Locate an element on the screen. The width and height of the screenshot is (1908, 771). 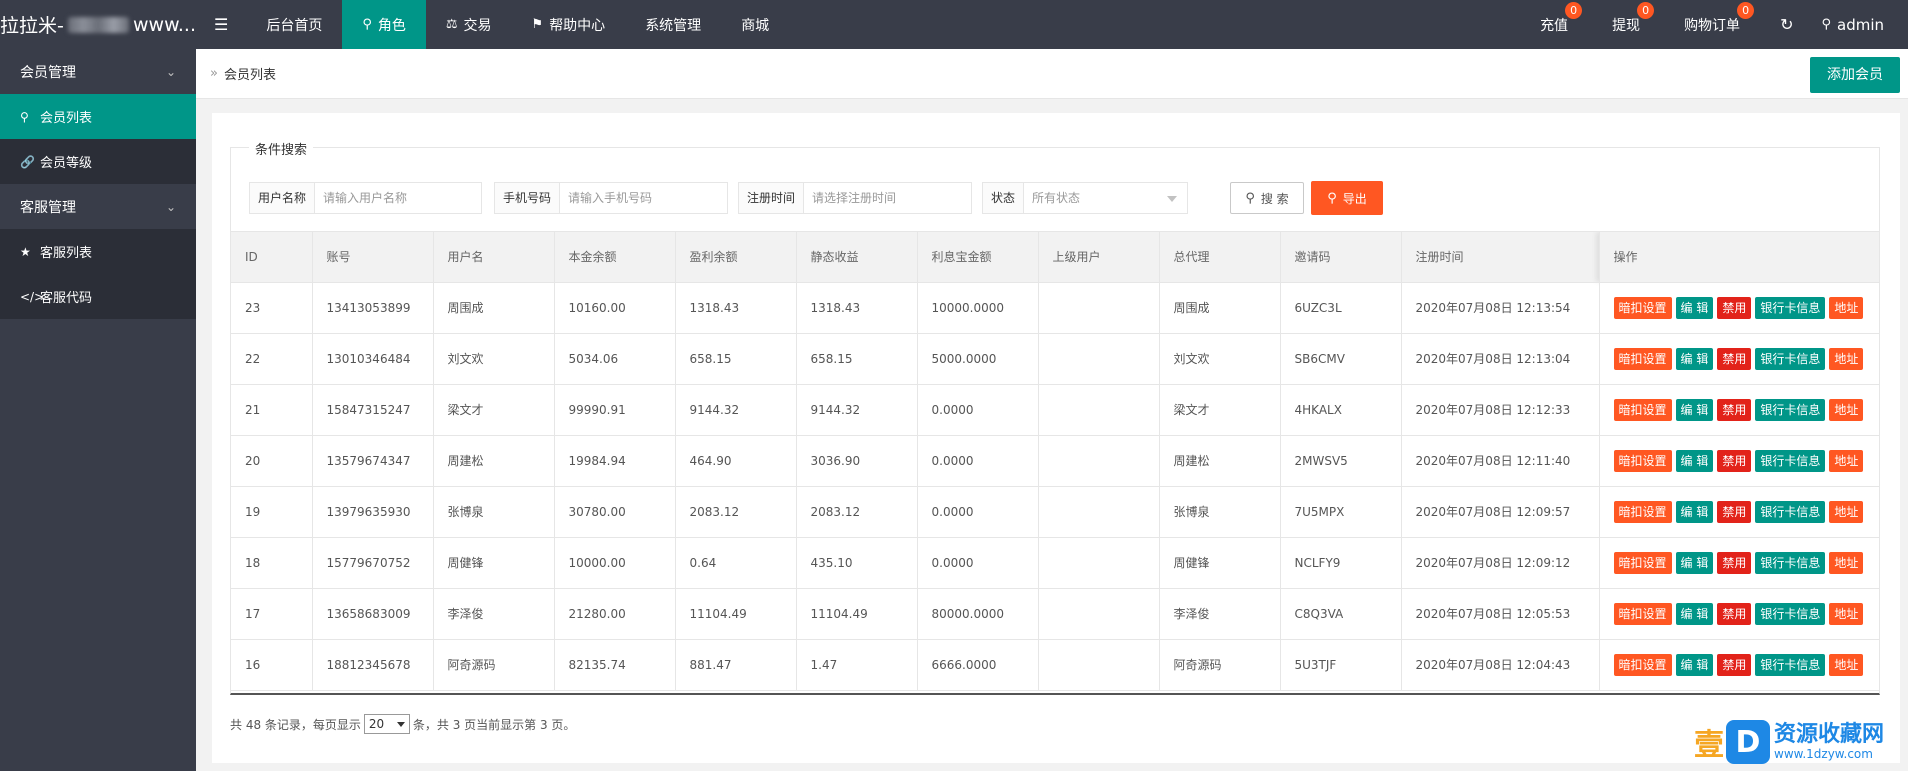
add-member-button: 添加会员 is located at coordinates (1855, 75).